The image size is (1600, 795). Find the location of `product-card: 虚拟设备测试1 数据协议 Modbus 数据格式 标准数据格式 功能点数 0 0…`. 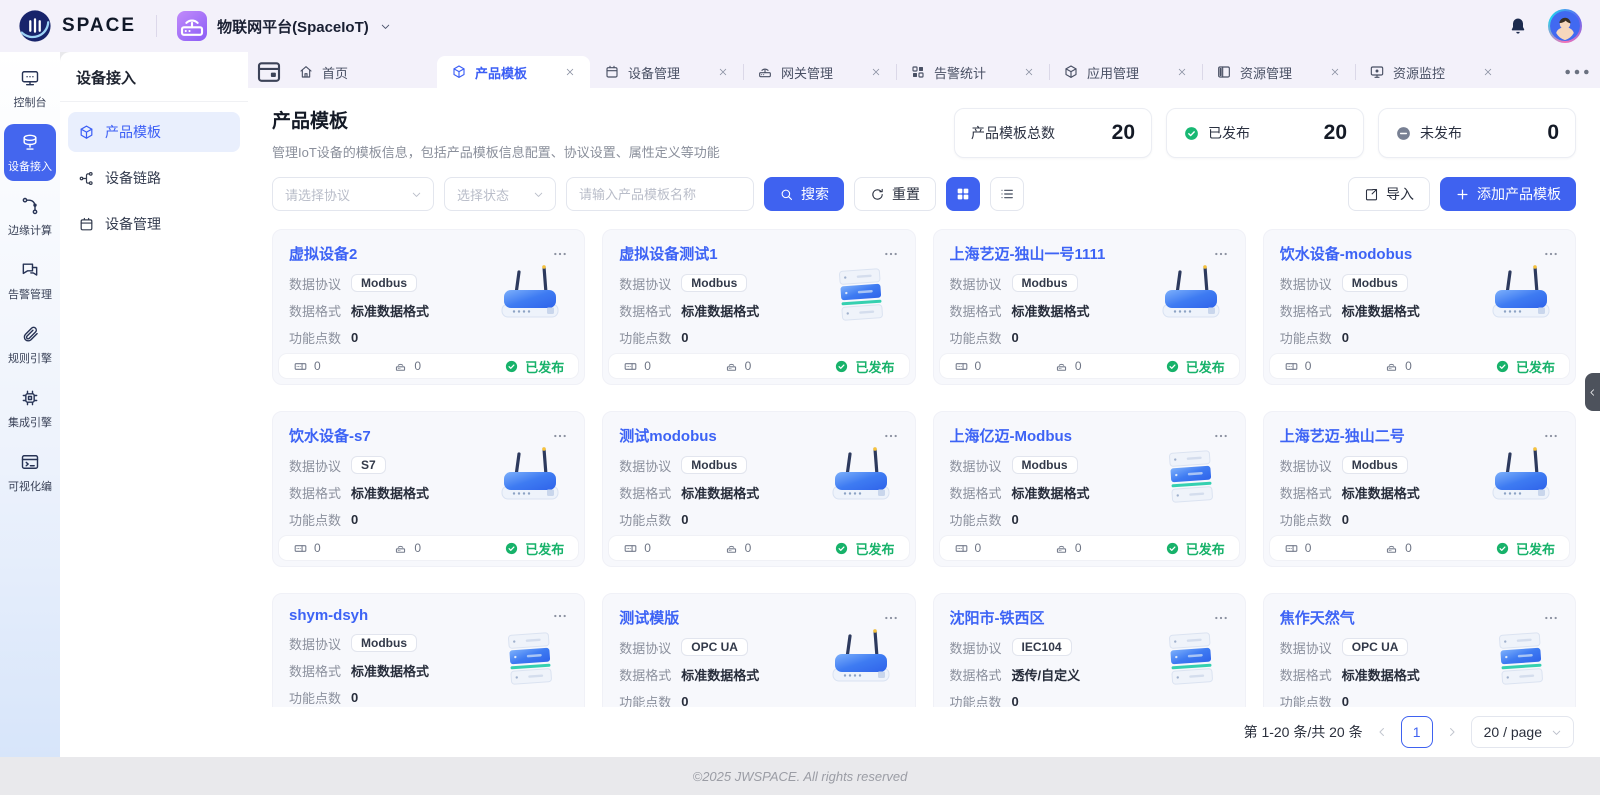

product-card: 虚拟设备测试1 数据协议 Modbus 数据格式 标准数据格式 功能点数 0 0… is located at coordinates (759, 307).